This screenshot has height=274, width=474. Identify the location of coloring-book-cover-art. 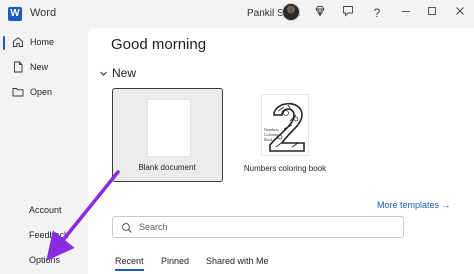
(287, 127).